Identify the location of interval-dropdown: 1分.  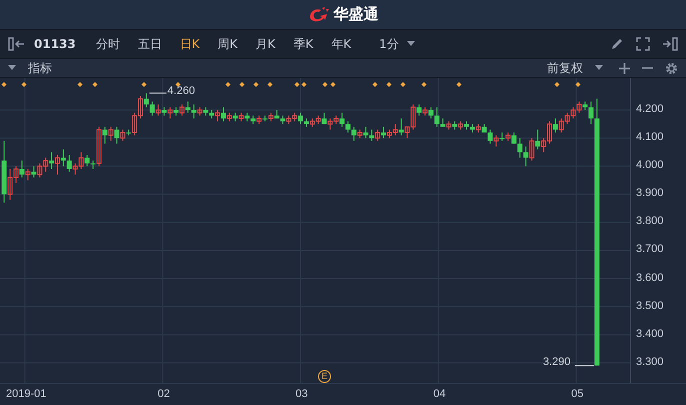
(397, 44).